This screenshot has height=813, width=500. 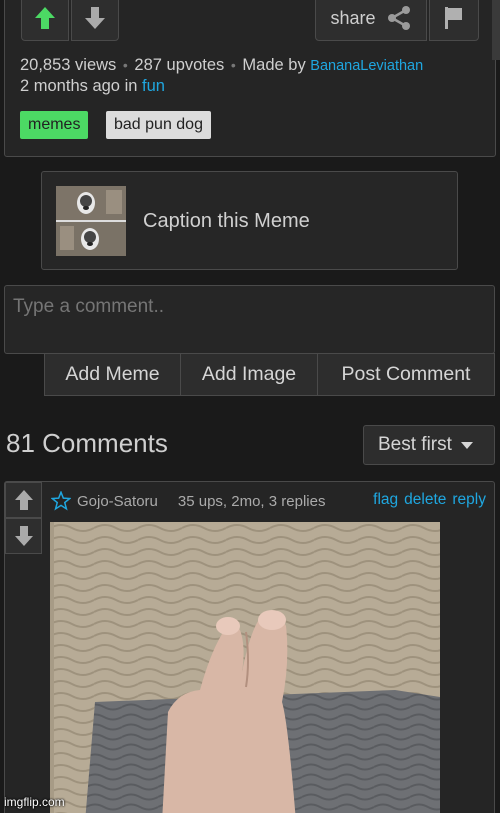 I want to click on tag-bad-pun-dog: bad pun dog, so click(x=158, y=125).